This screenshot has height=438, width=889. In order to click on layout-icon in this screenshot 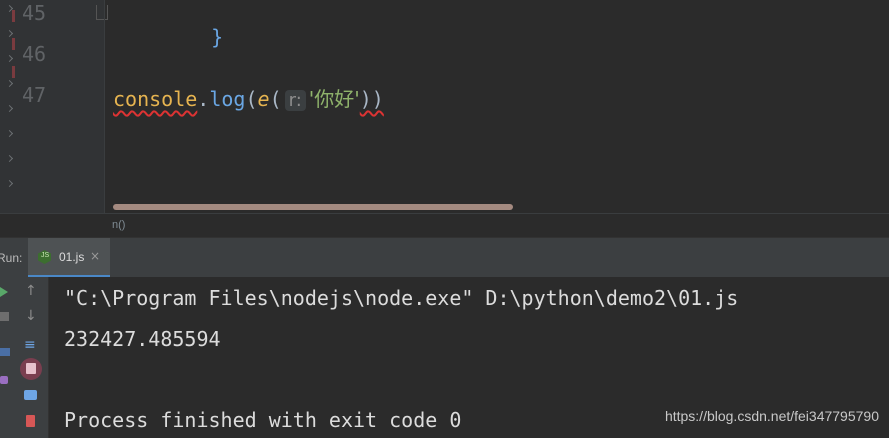, I will do `click(5, 352)`.